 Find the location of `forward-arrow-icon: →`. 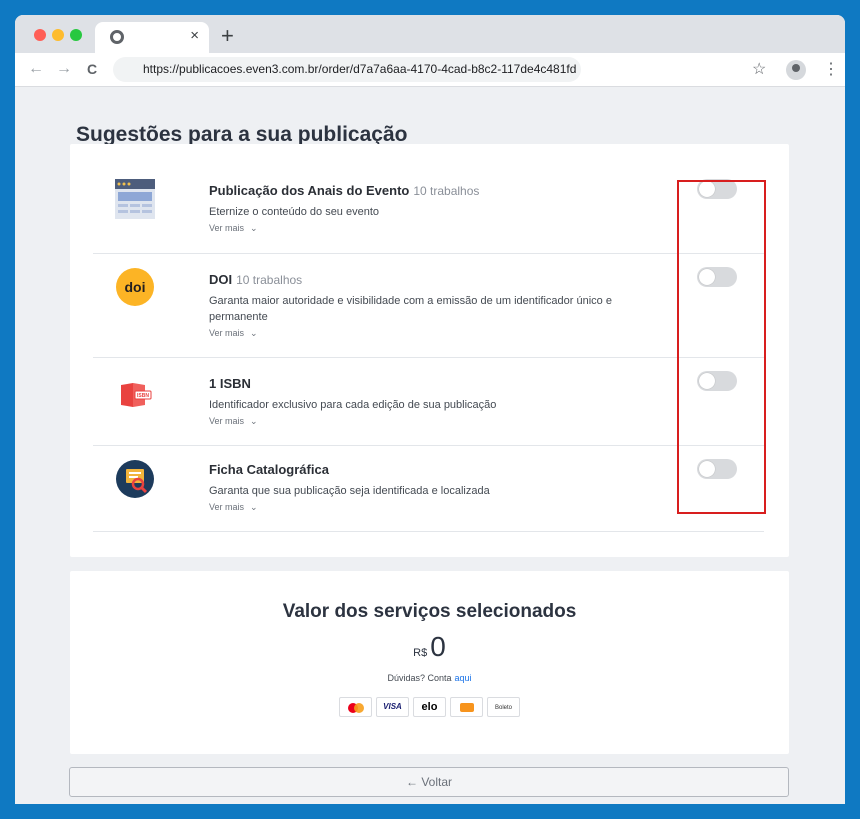

forward-arrow-icon: → is located at coordinates (64, 69).